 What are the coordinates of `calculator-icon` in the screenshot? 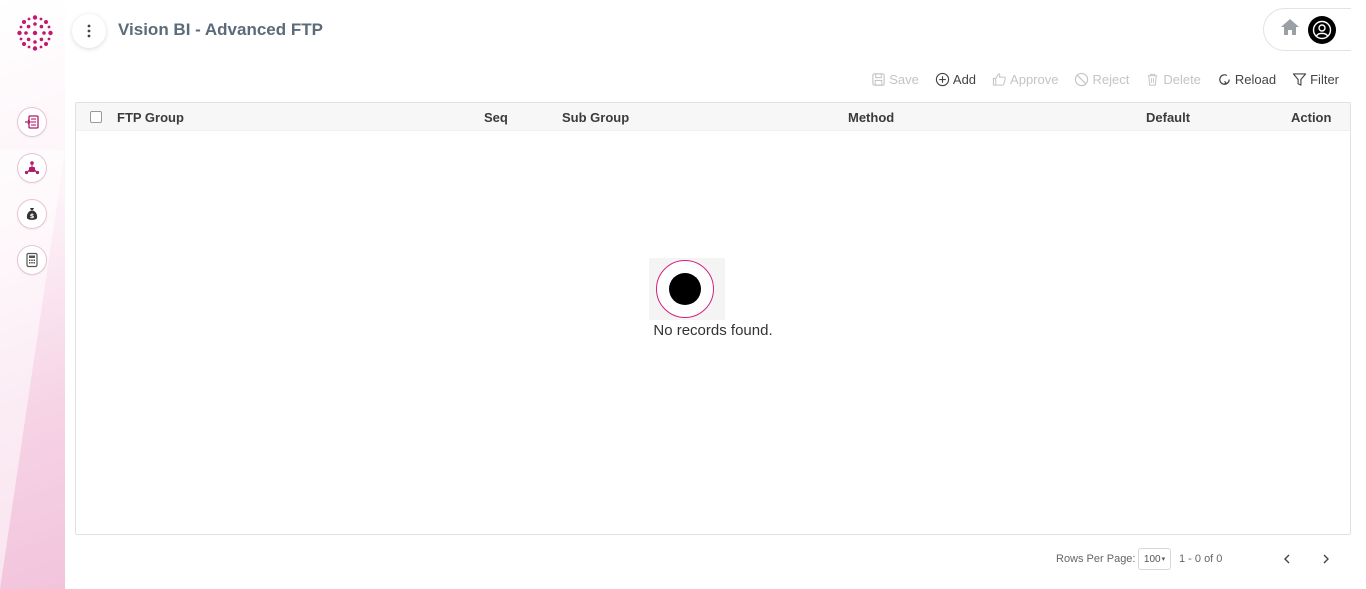 It's located at (32, 260).